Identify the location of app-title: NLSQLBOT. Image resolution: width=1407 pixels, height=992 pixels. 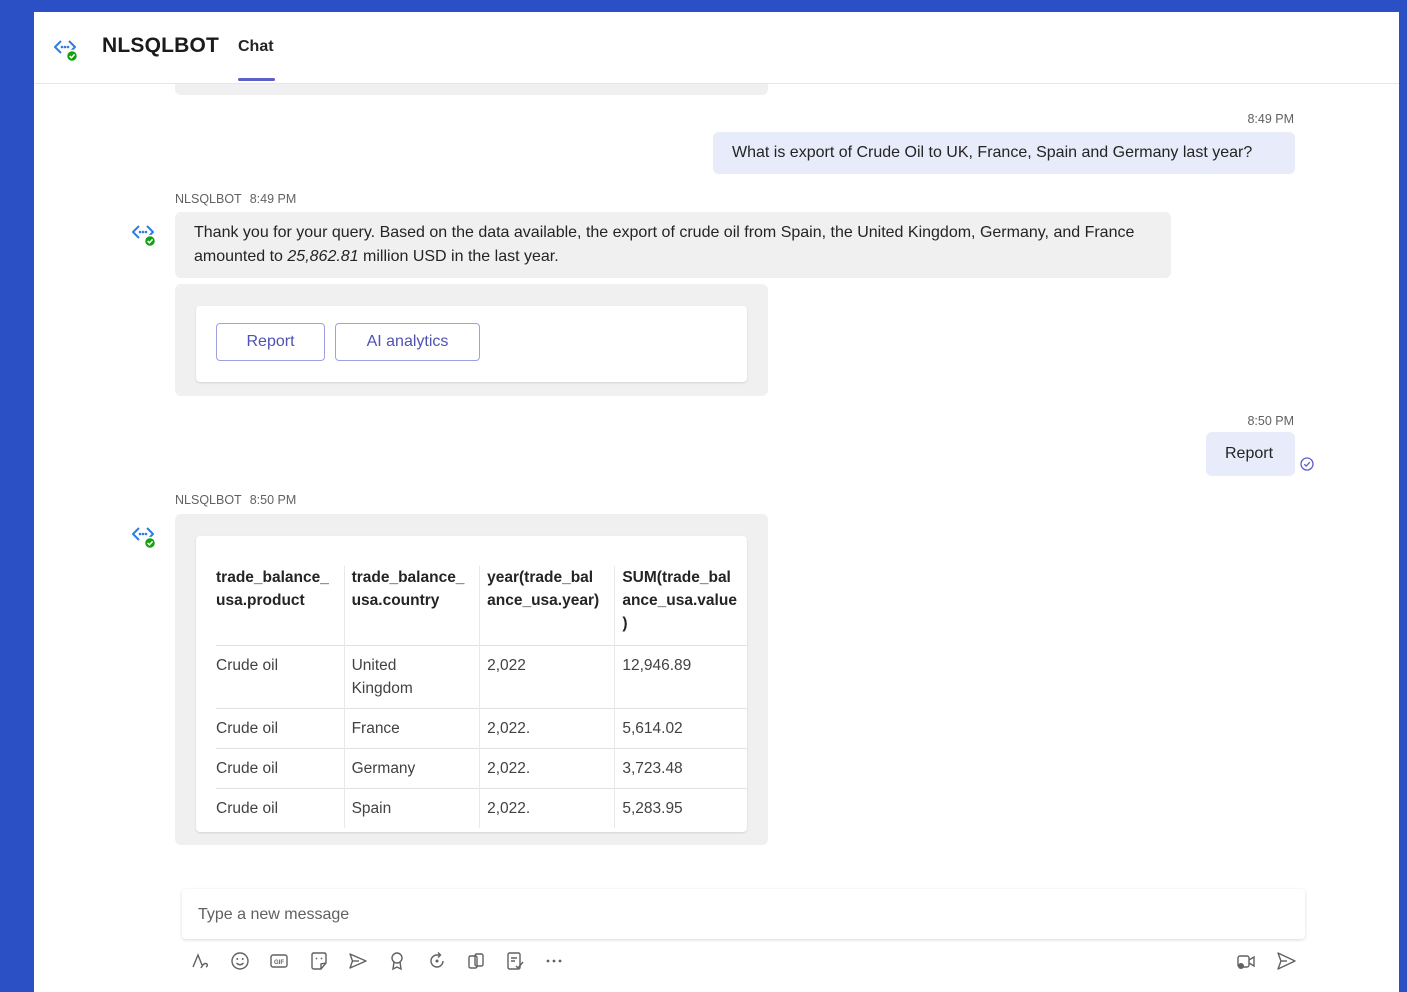
(161, 45).